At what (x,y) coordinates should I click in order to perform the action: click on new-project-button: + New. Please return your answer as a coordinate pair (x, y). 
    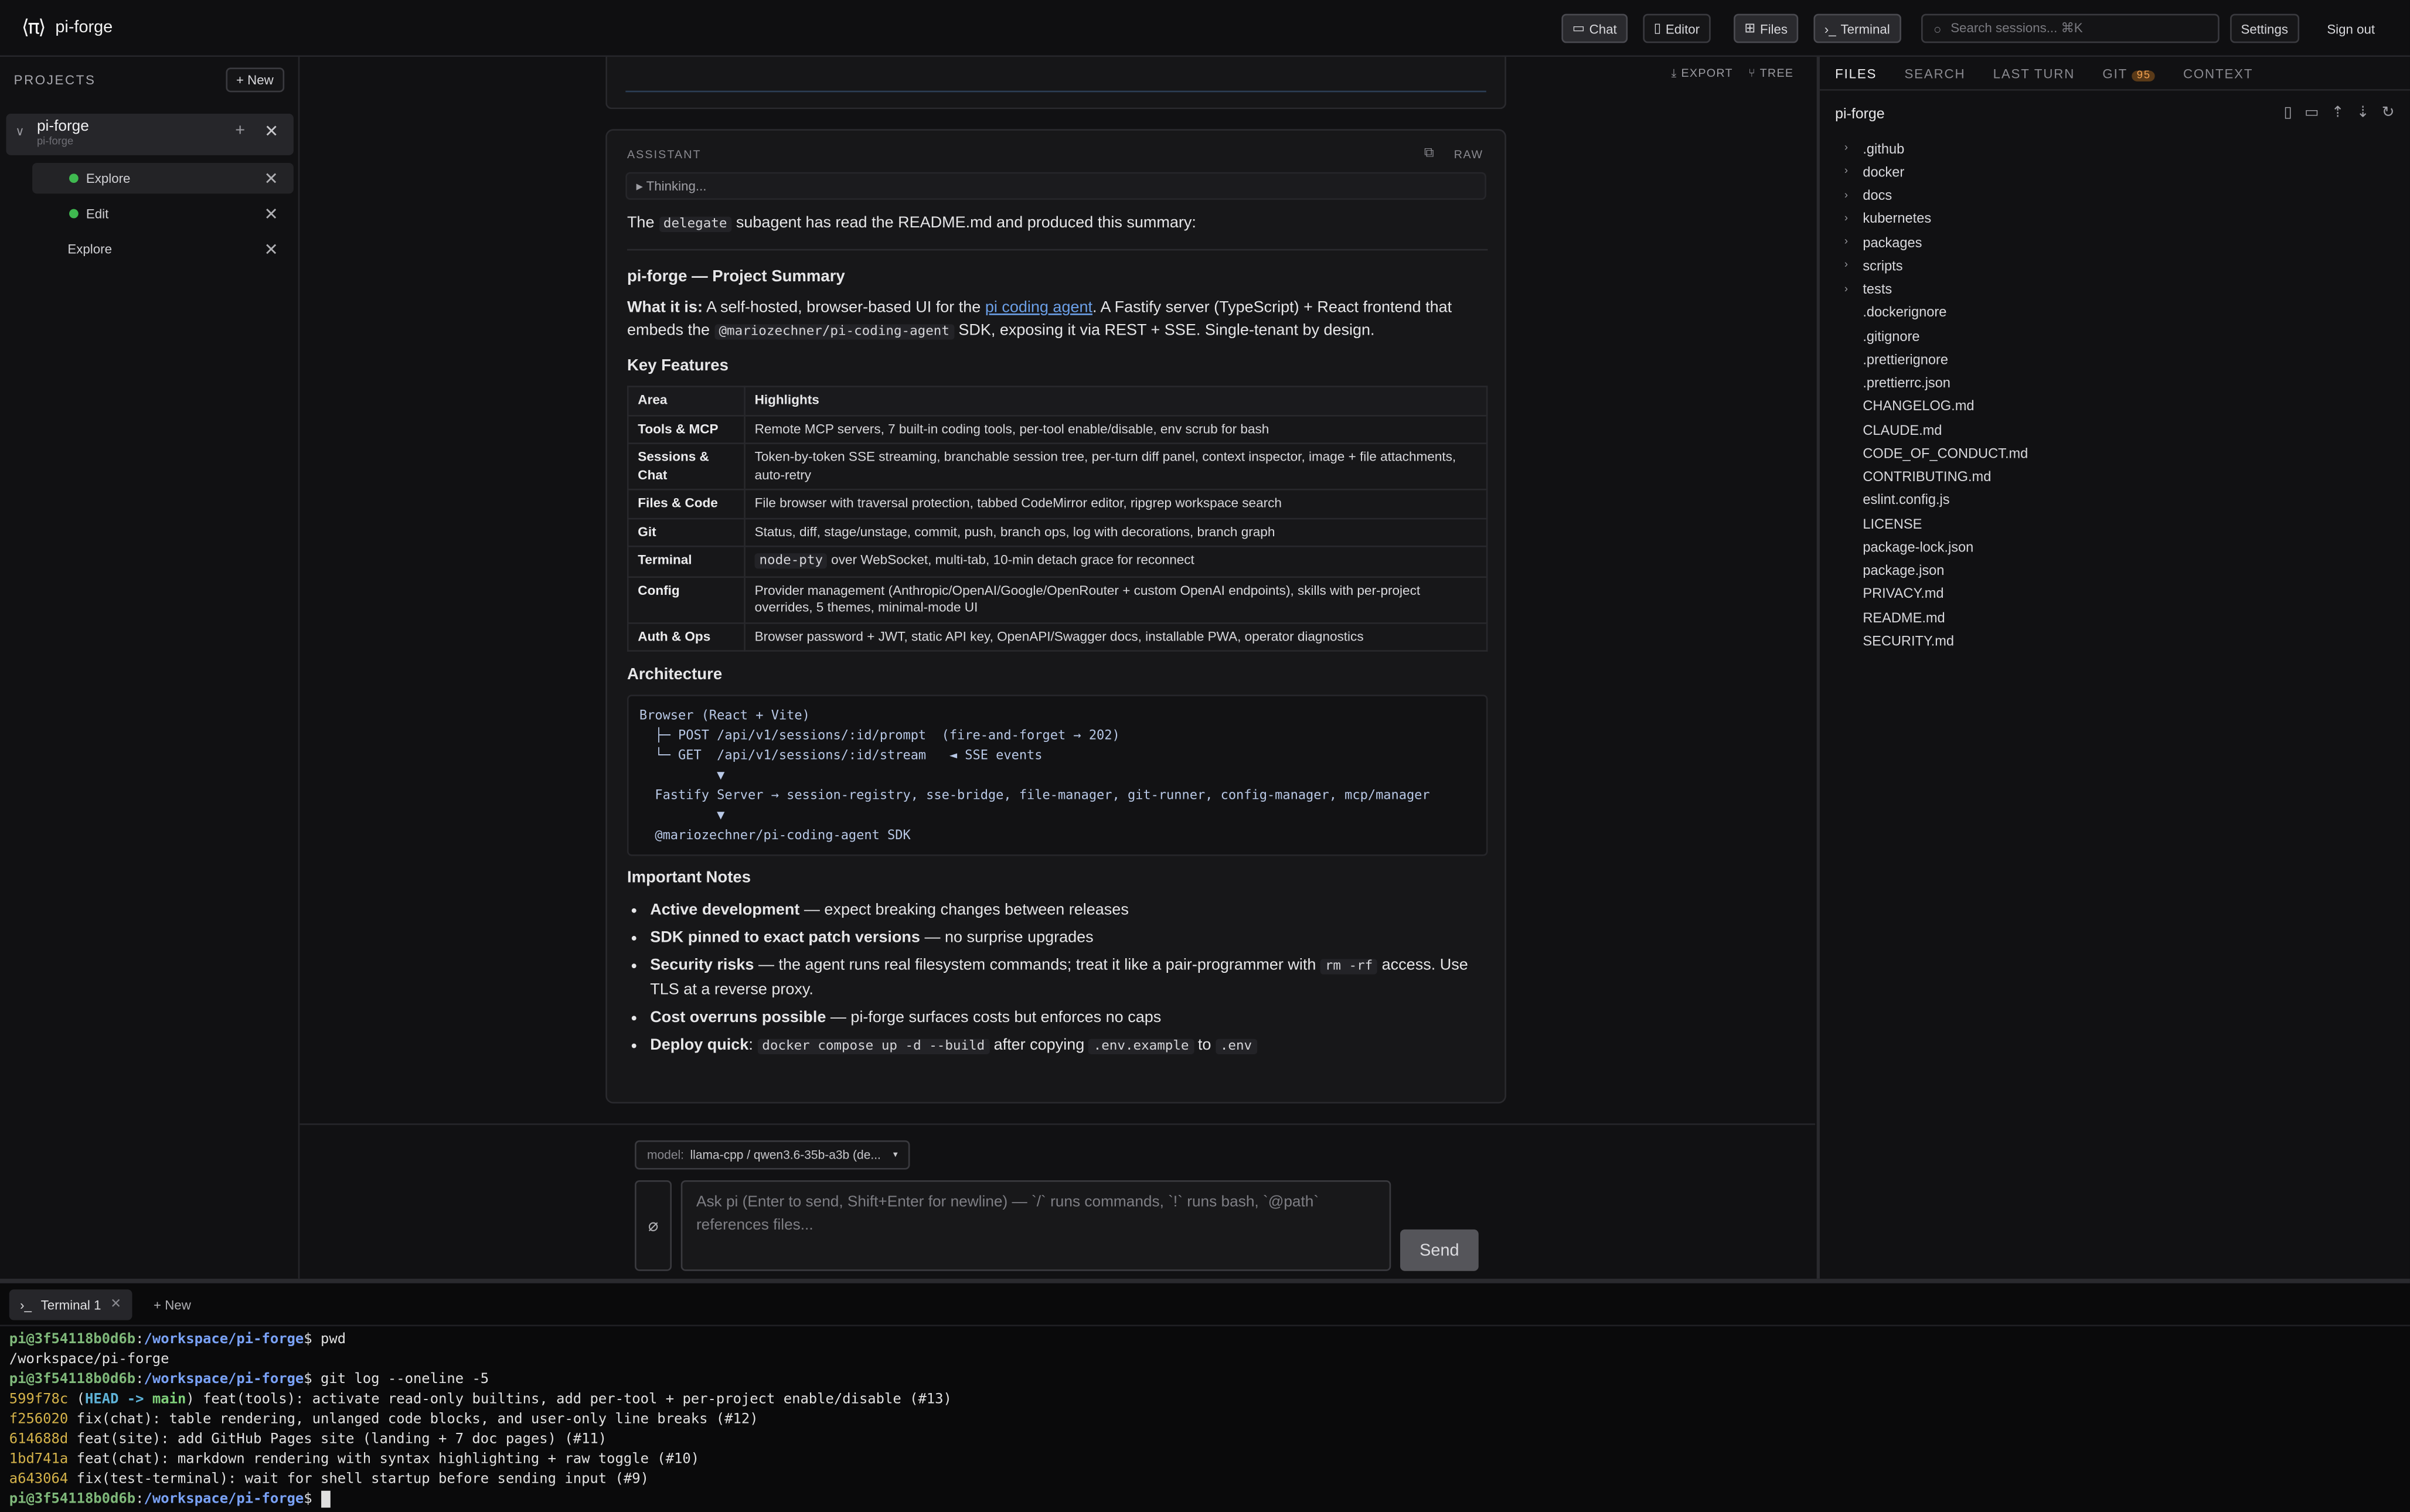
    Looking at the image, I should click on (255, 80).